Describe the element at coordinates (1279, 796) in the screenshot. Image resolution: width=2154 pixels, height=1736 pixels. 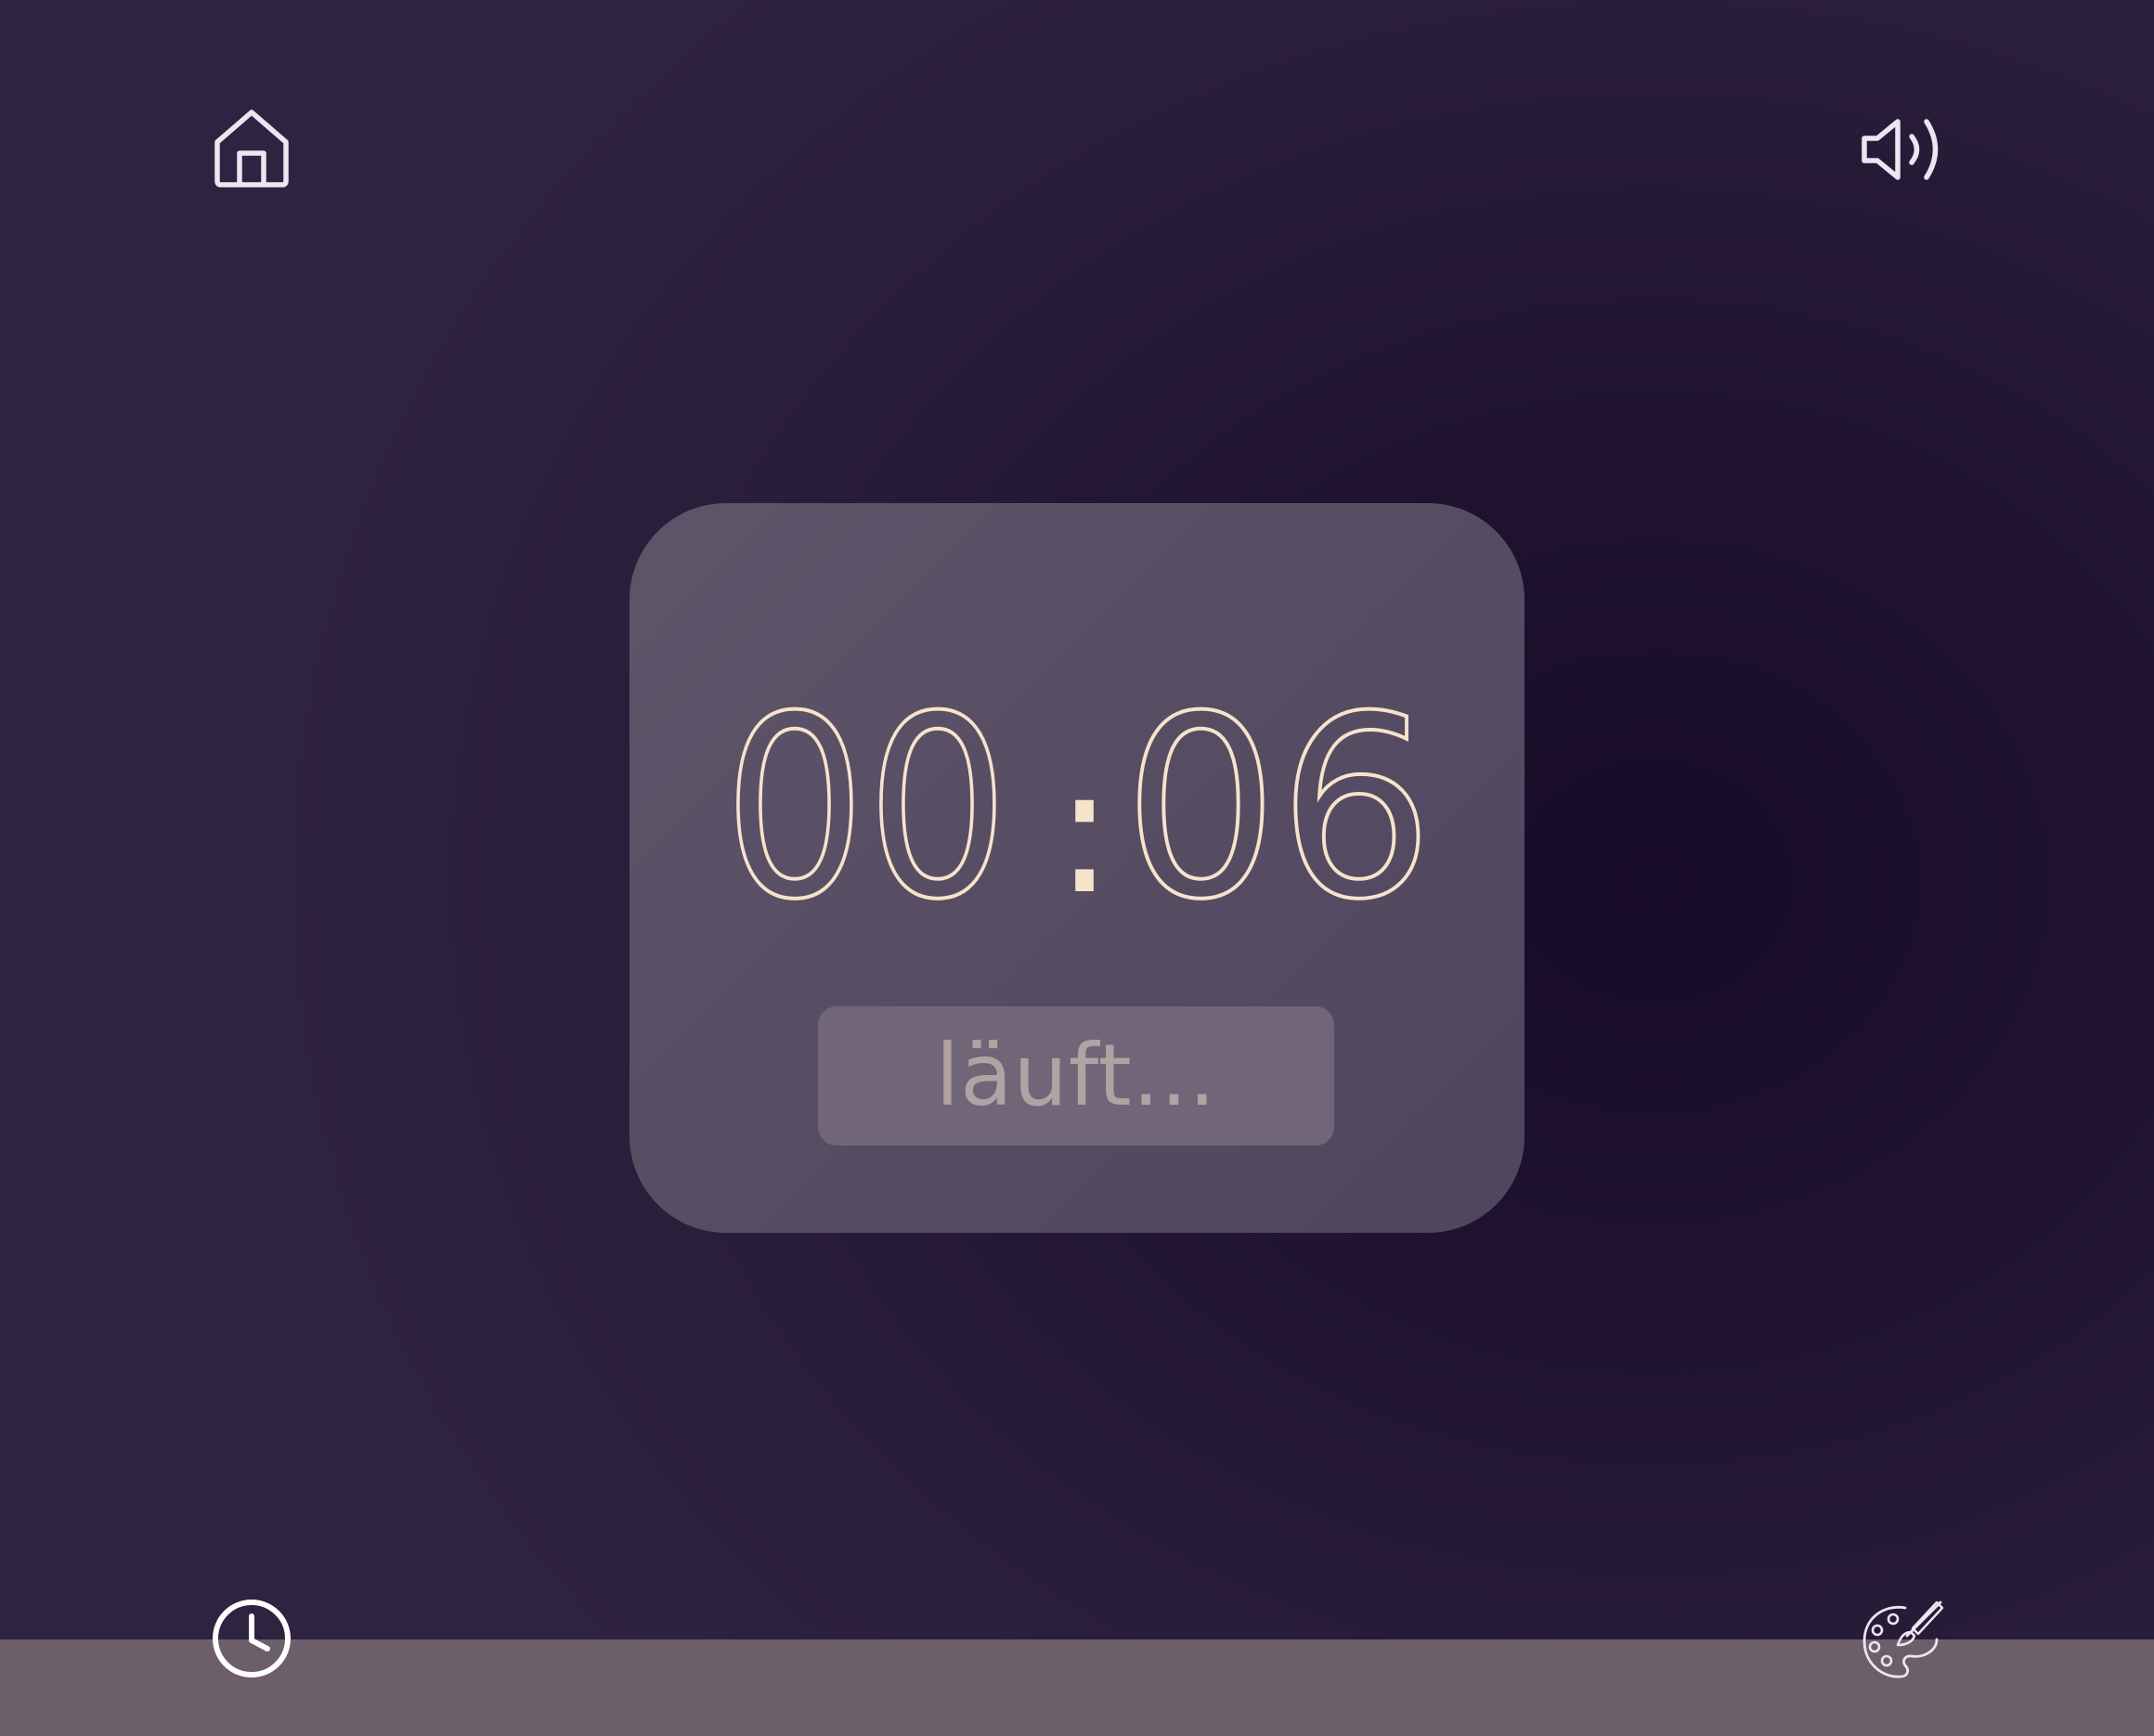
I see `timer-seconds: 06` at that location.